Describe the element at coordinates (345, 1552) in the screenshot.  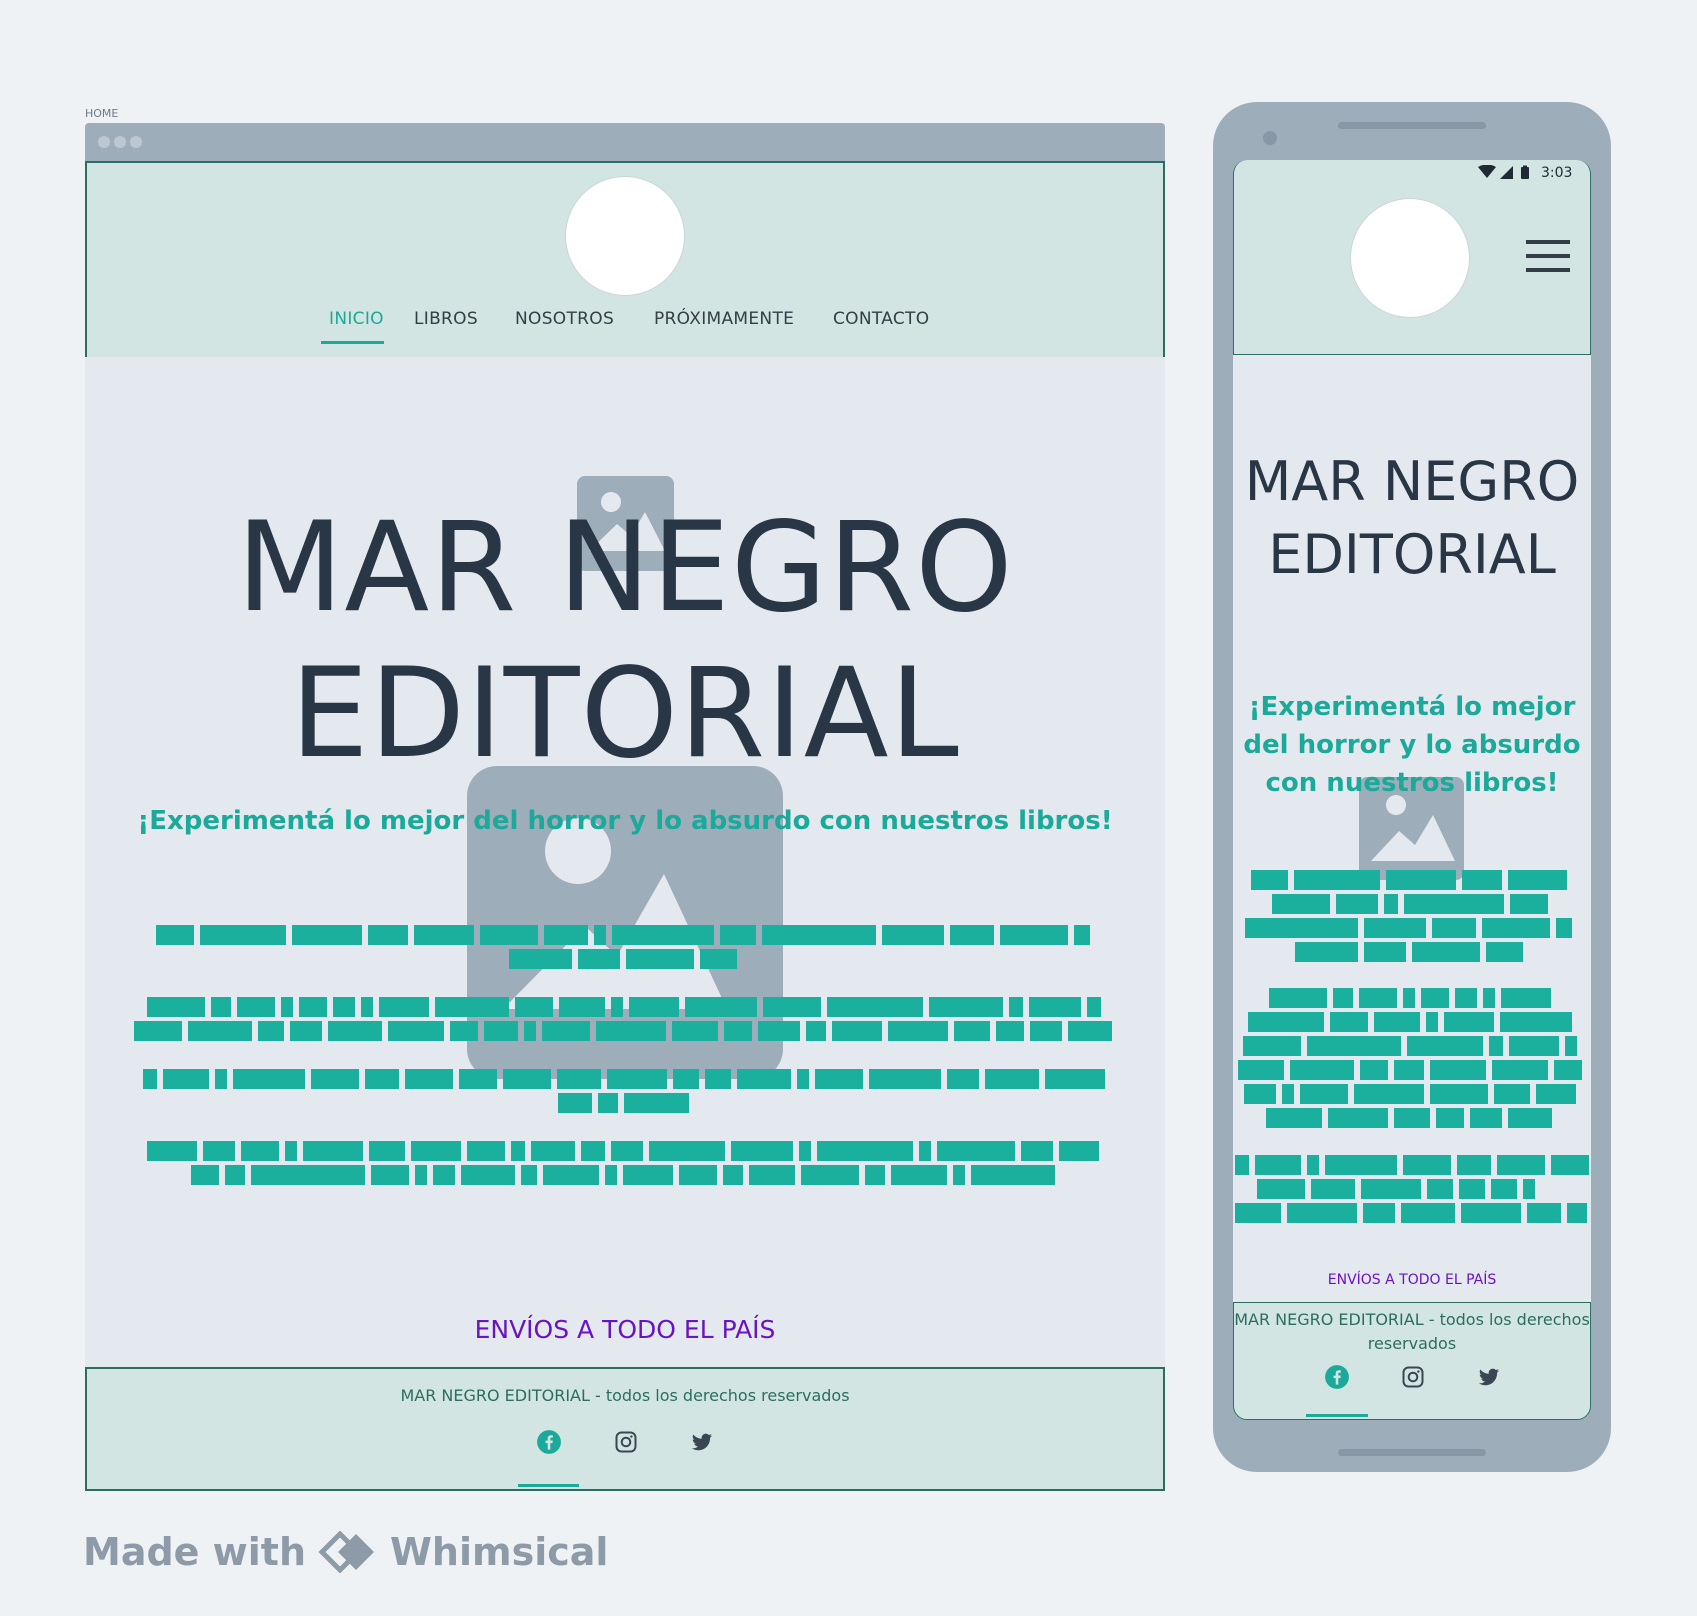
I see `made-with-badge: Made with Whimsical` at that location.